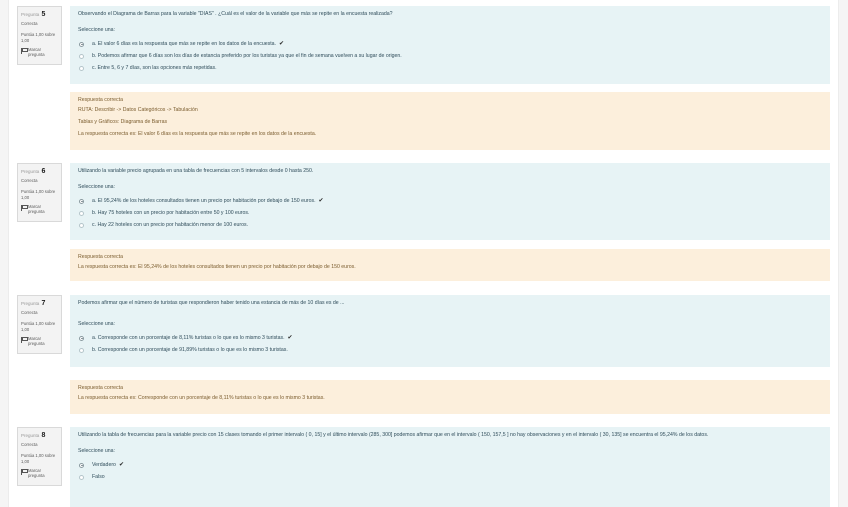 Image resolution: width=848 pixels, height=507 pixels. I want to click on answer-options: Verdadero ✔ Falso, so click(450, 471).